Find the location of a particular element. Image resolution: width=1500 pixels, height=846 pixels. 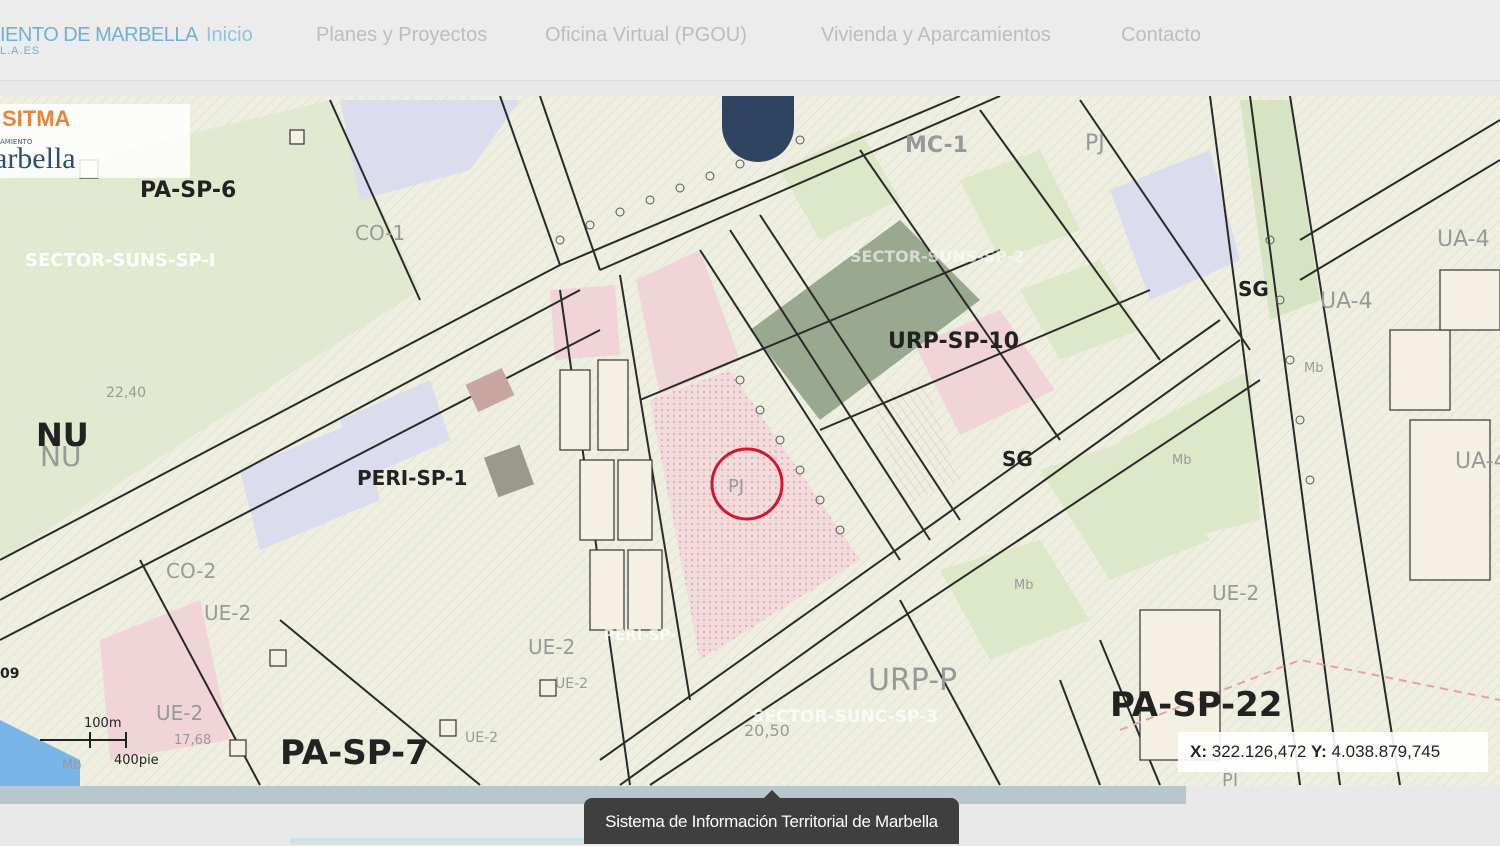

label-peri-sp: PERI-SP- is located at coordinates (640, 635).